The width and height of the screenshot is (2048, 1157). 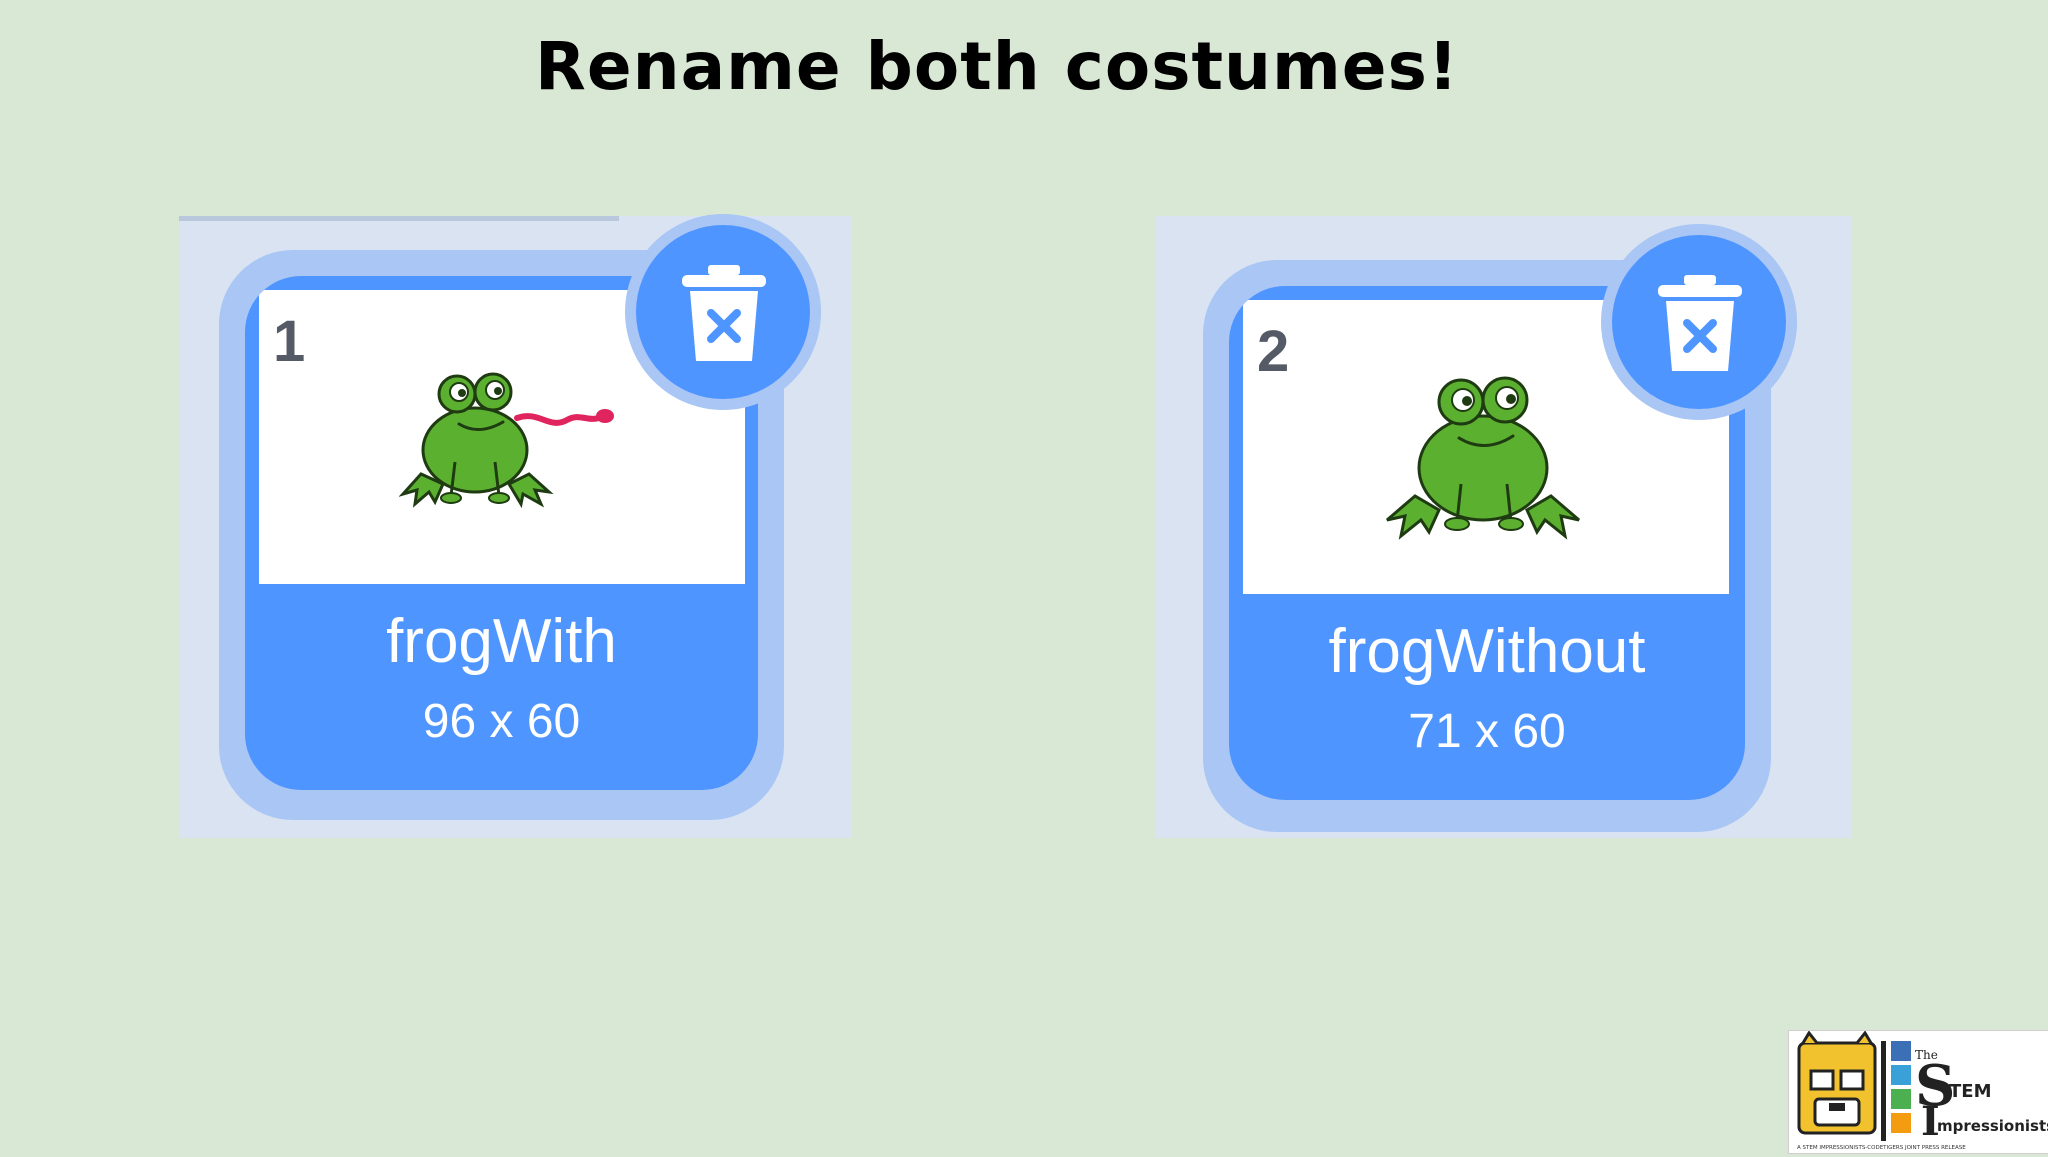 What do you see at coordinates (1487, 651) in the screenshot?
I see `costume-name-2: frogWithout` at bounding box center [1487, 651].